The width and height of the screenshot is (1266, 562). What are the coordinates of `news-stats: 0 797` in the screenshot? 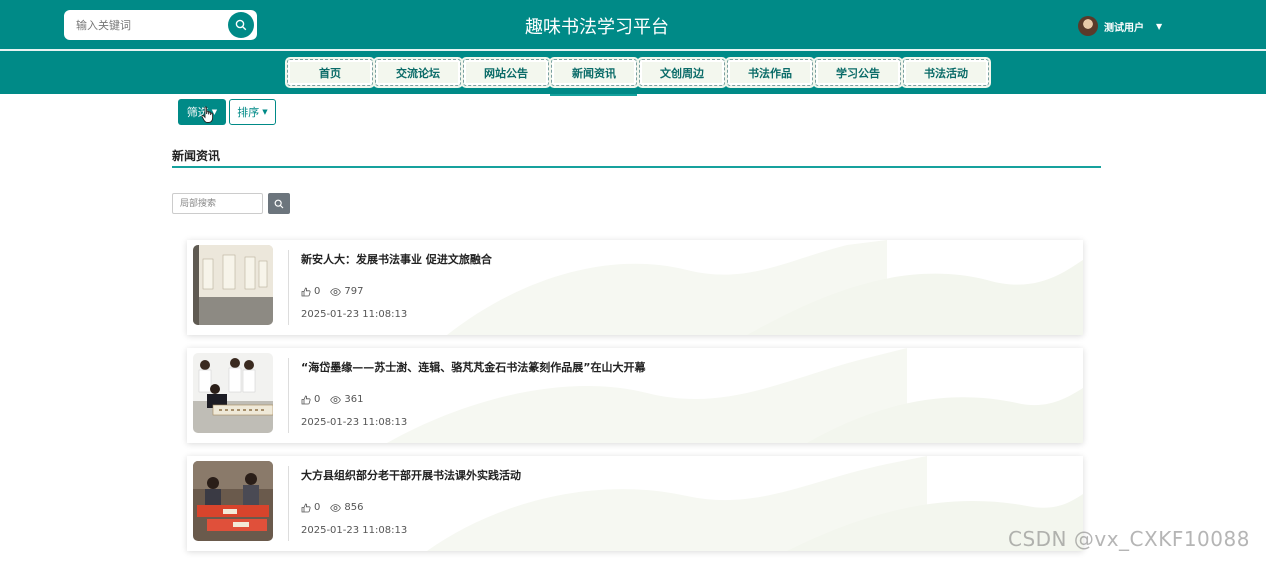 It's located at (337, 291).